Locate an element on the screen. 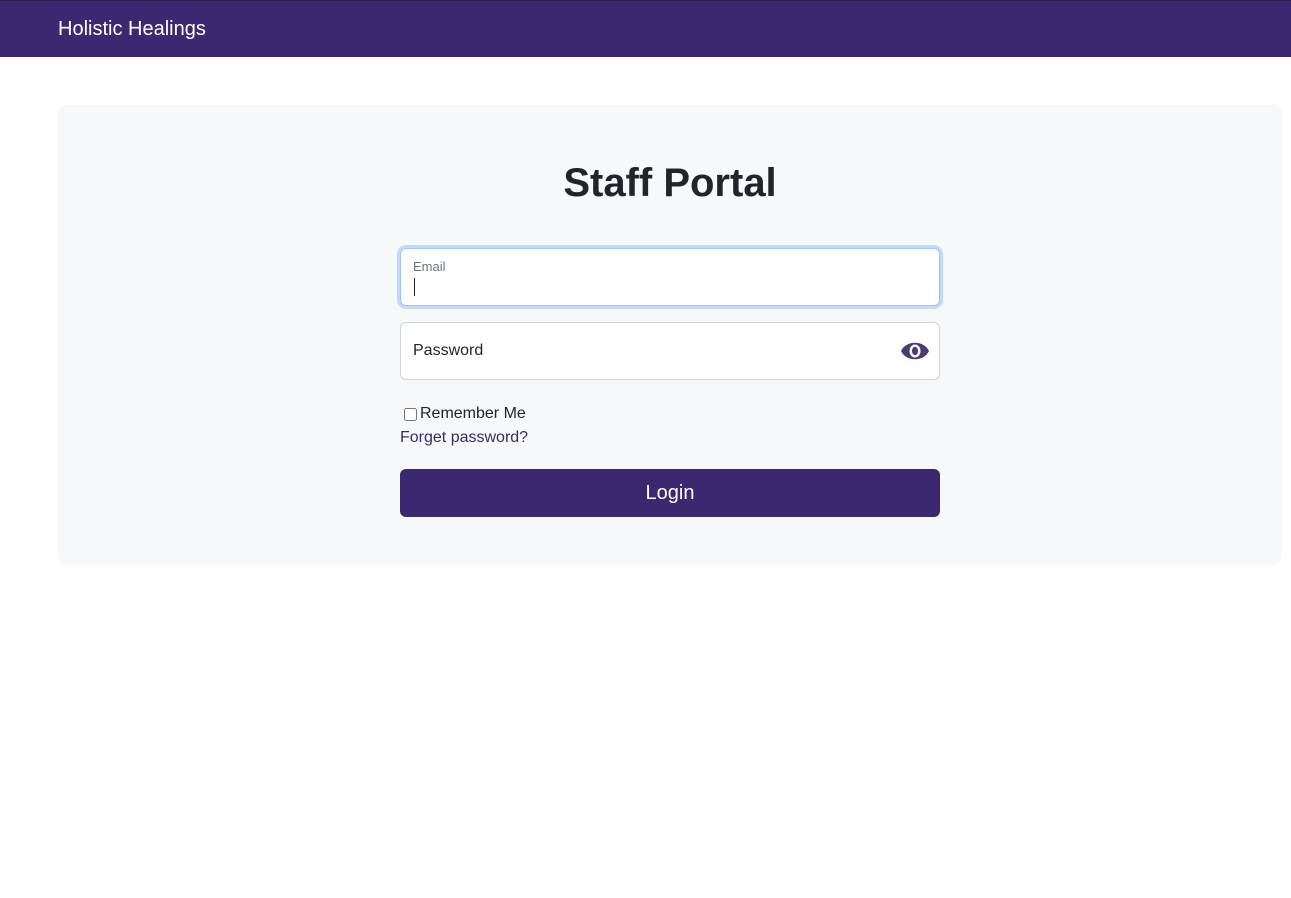 This screenshot has width=1291, height=898. remember-me-label: Remember Me is located at coordinates (473, 414).